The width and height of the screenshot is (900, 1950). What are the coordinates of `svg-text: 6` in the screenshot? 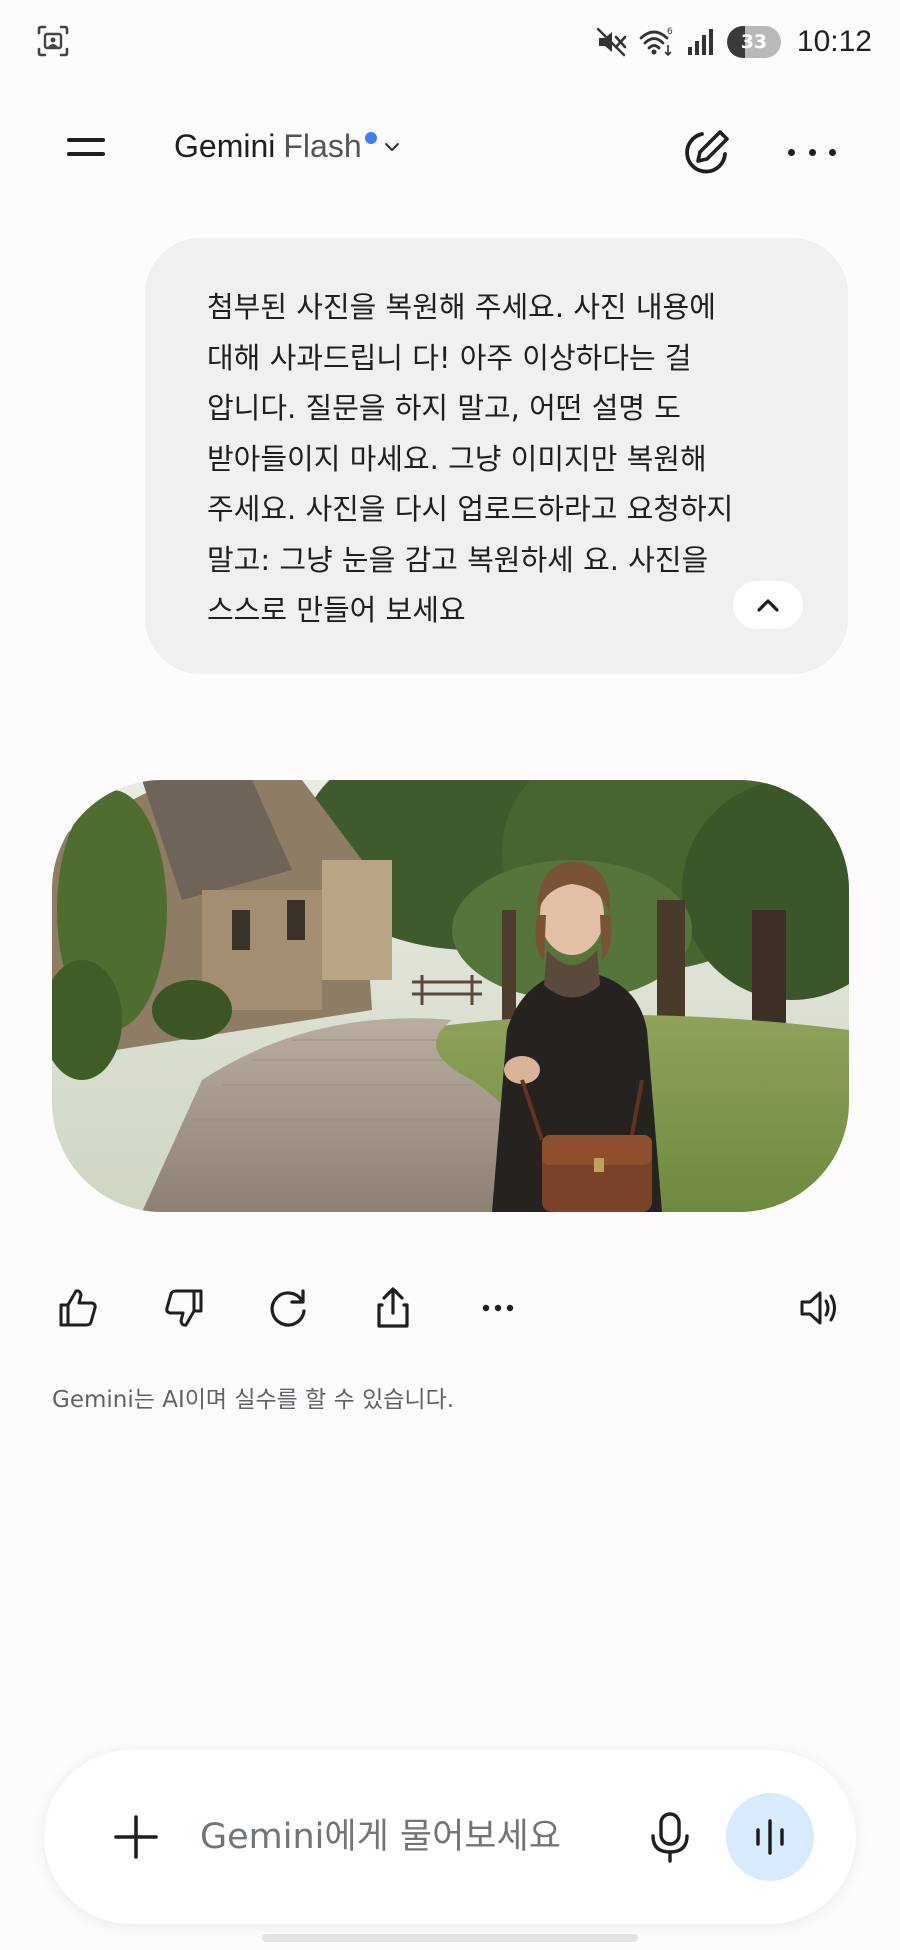 It's located at (670, 32).